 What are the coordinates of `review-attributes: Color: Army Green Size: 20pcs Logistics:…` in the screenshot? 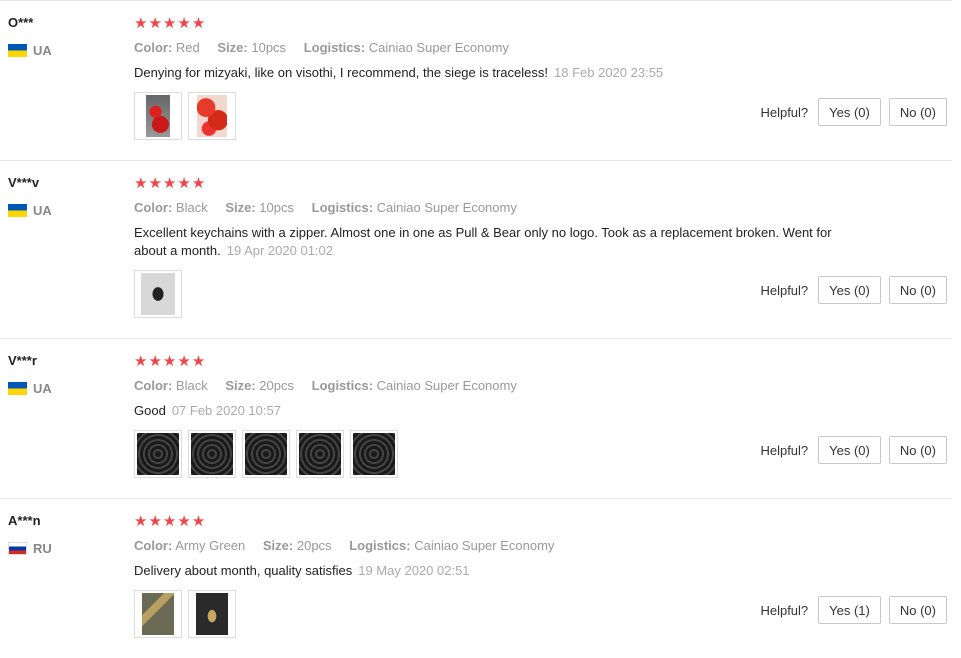 It's located at (494, 545).